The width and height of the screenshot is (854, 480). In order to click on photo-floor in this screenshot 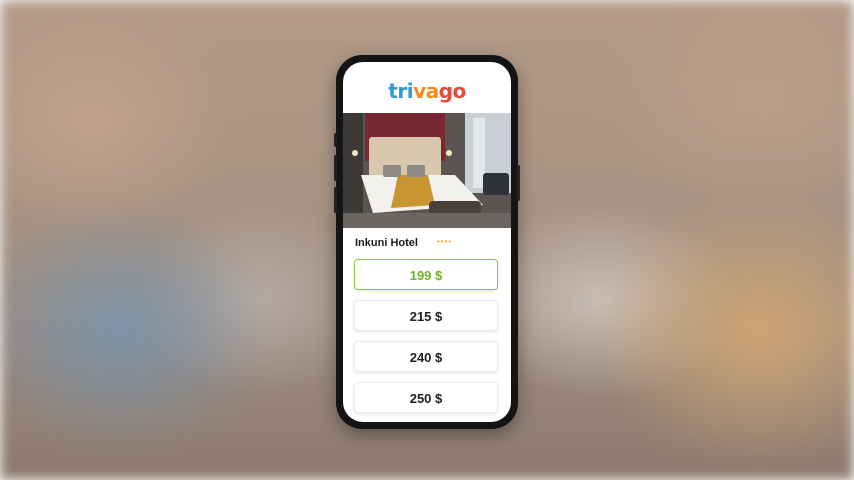, I will do `click(427, 220)`.